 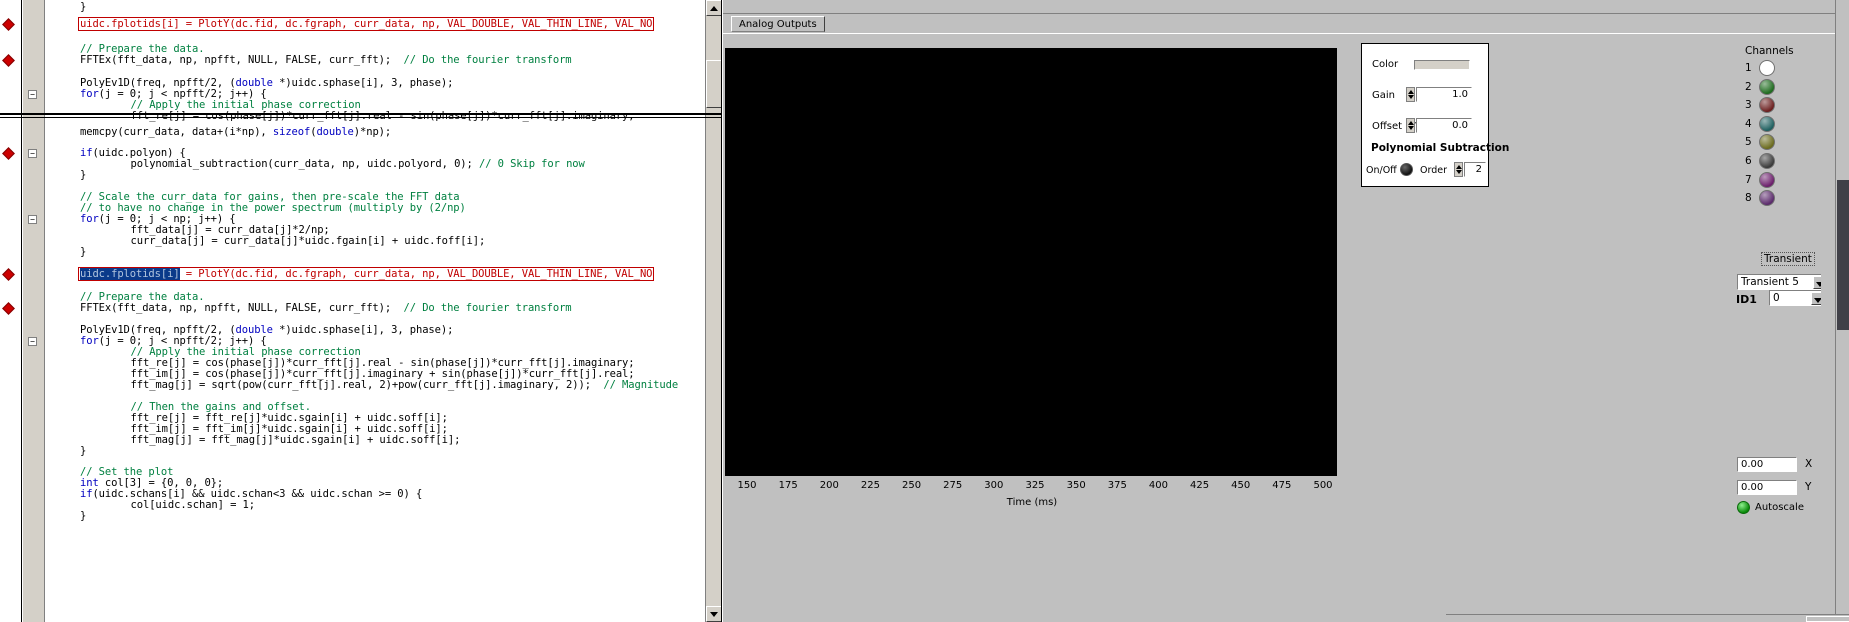 I want to click on code-keyword: sizeof, so click(x=291, y=132).